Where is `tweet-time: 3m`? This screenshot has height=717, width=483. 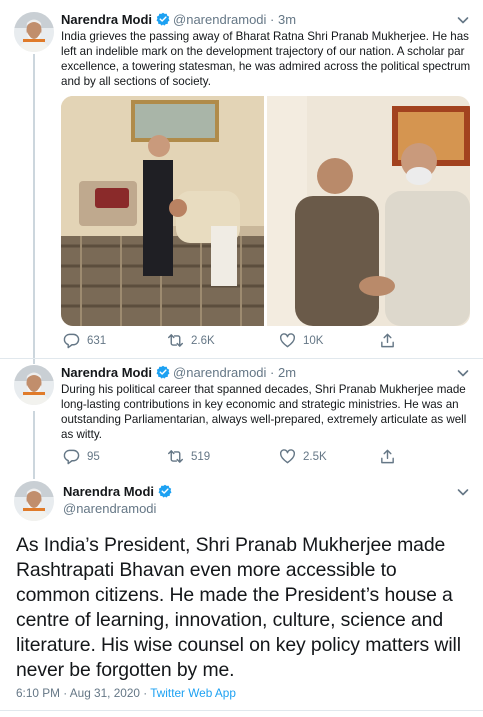 tweet-time: 3m is located at coordinates (287, 19).